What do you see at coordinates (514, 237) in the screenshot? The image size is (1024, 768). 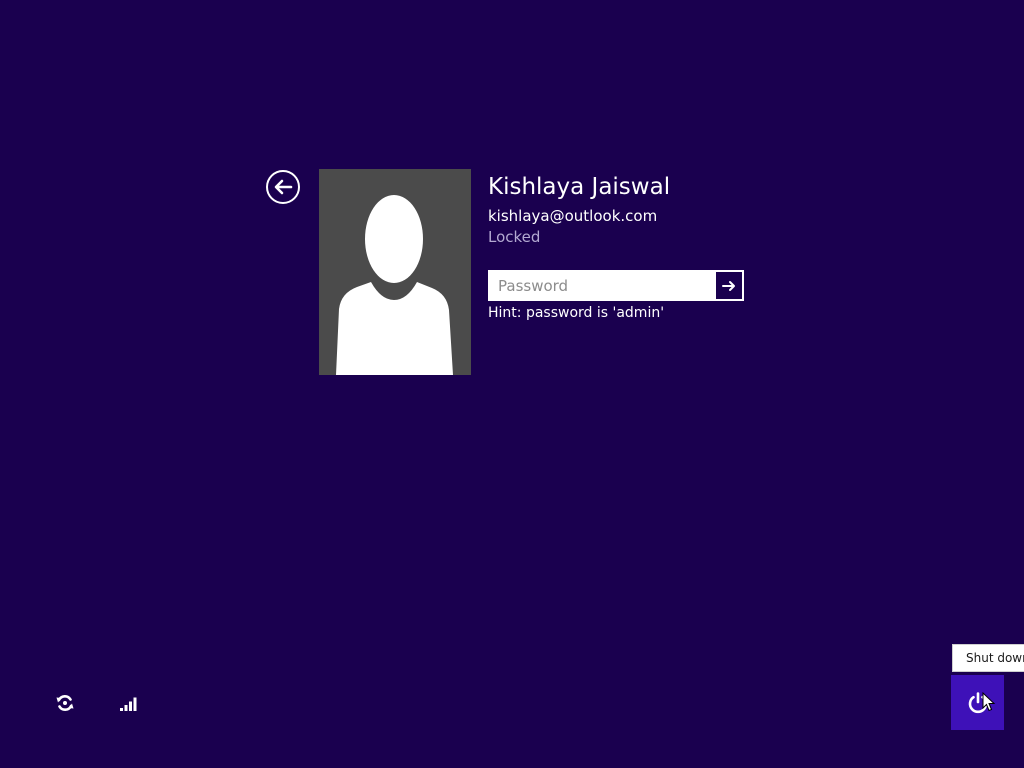 I see `account-status: Locked` at bounding box center [514, 237].